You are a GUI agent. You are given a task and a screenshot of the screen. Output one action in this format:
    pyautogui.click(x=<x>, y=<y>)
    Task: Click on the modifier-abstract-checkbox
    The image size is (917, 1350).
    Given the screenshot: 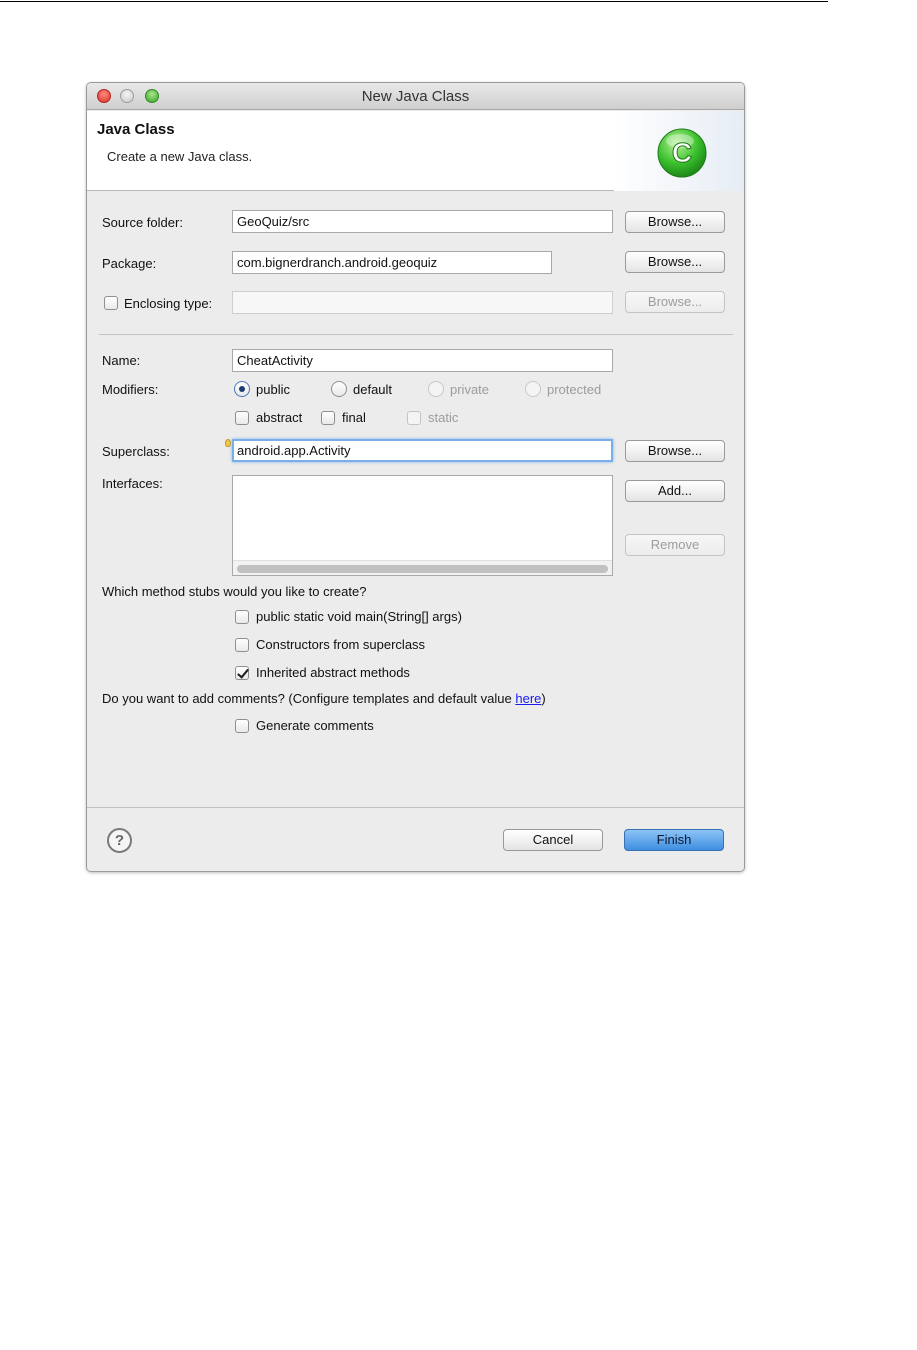 What is the action you would take?
    pyautogui.click(x=242, y=418)
    